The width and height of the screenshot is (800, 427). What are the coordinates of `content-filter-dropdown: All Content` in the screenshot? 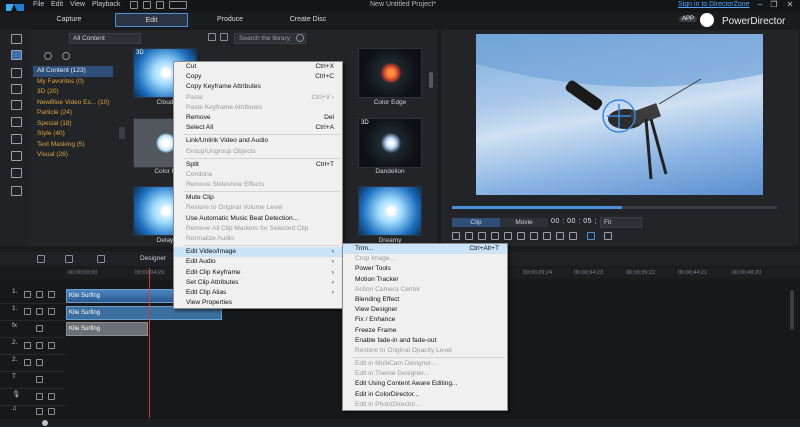 It's located at (105, 38).